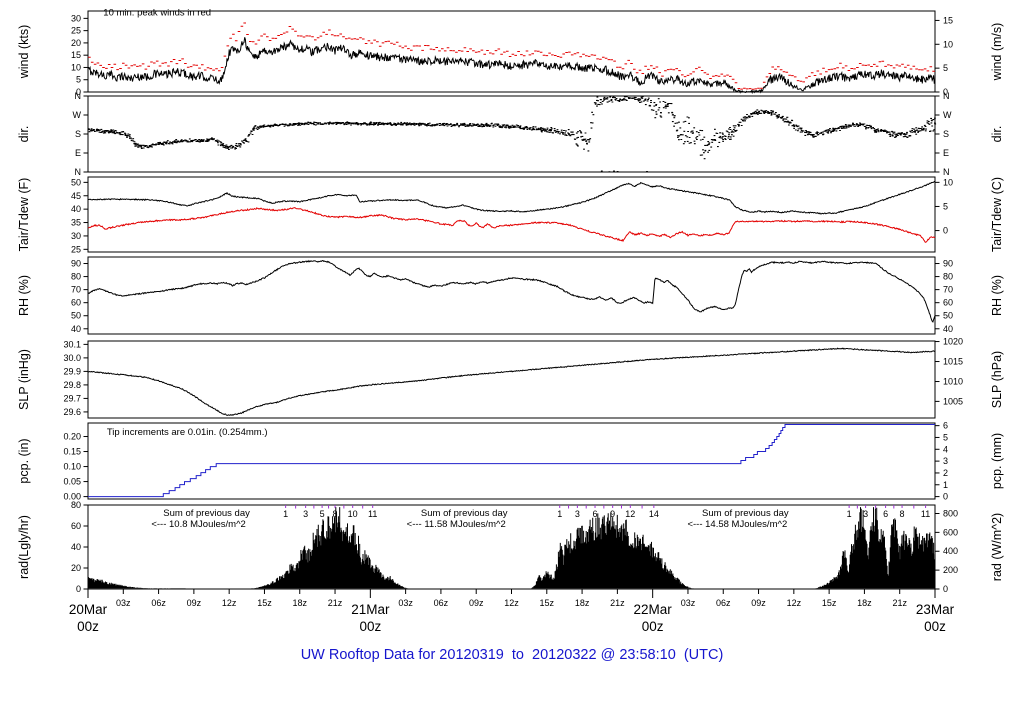 This screenshot has height=705, width=1024. What do you see at coordinates (948, 264) in the screenshot?
I see `rh-right-tick-label: 90` at bounding box center [948, 264].